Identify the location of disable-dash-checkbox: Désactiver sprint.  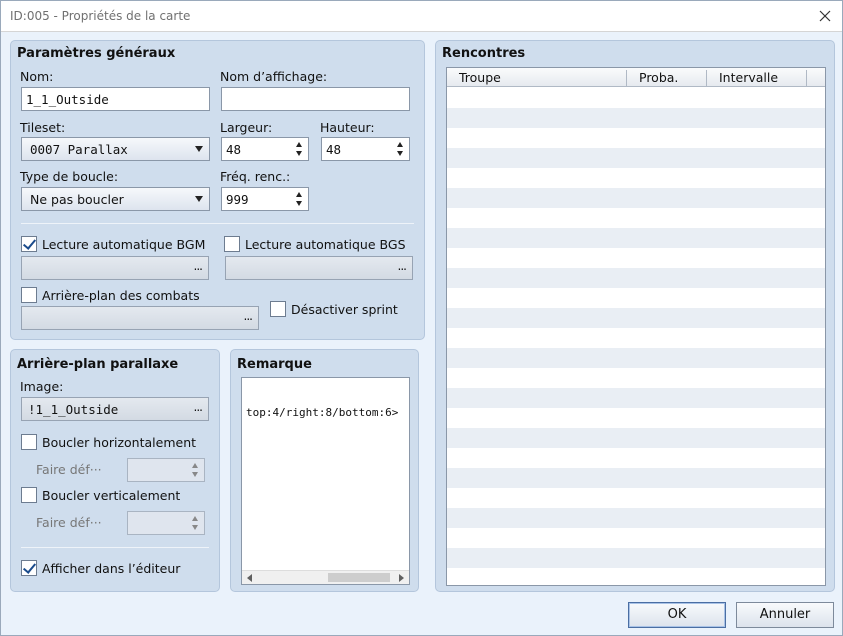
(334, 309).